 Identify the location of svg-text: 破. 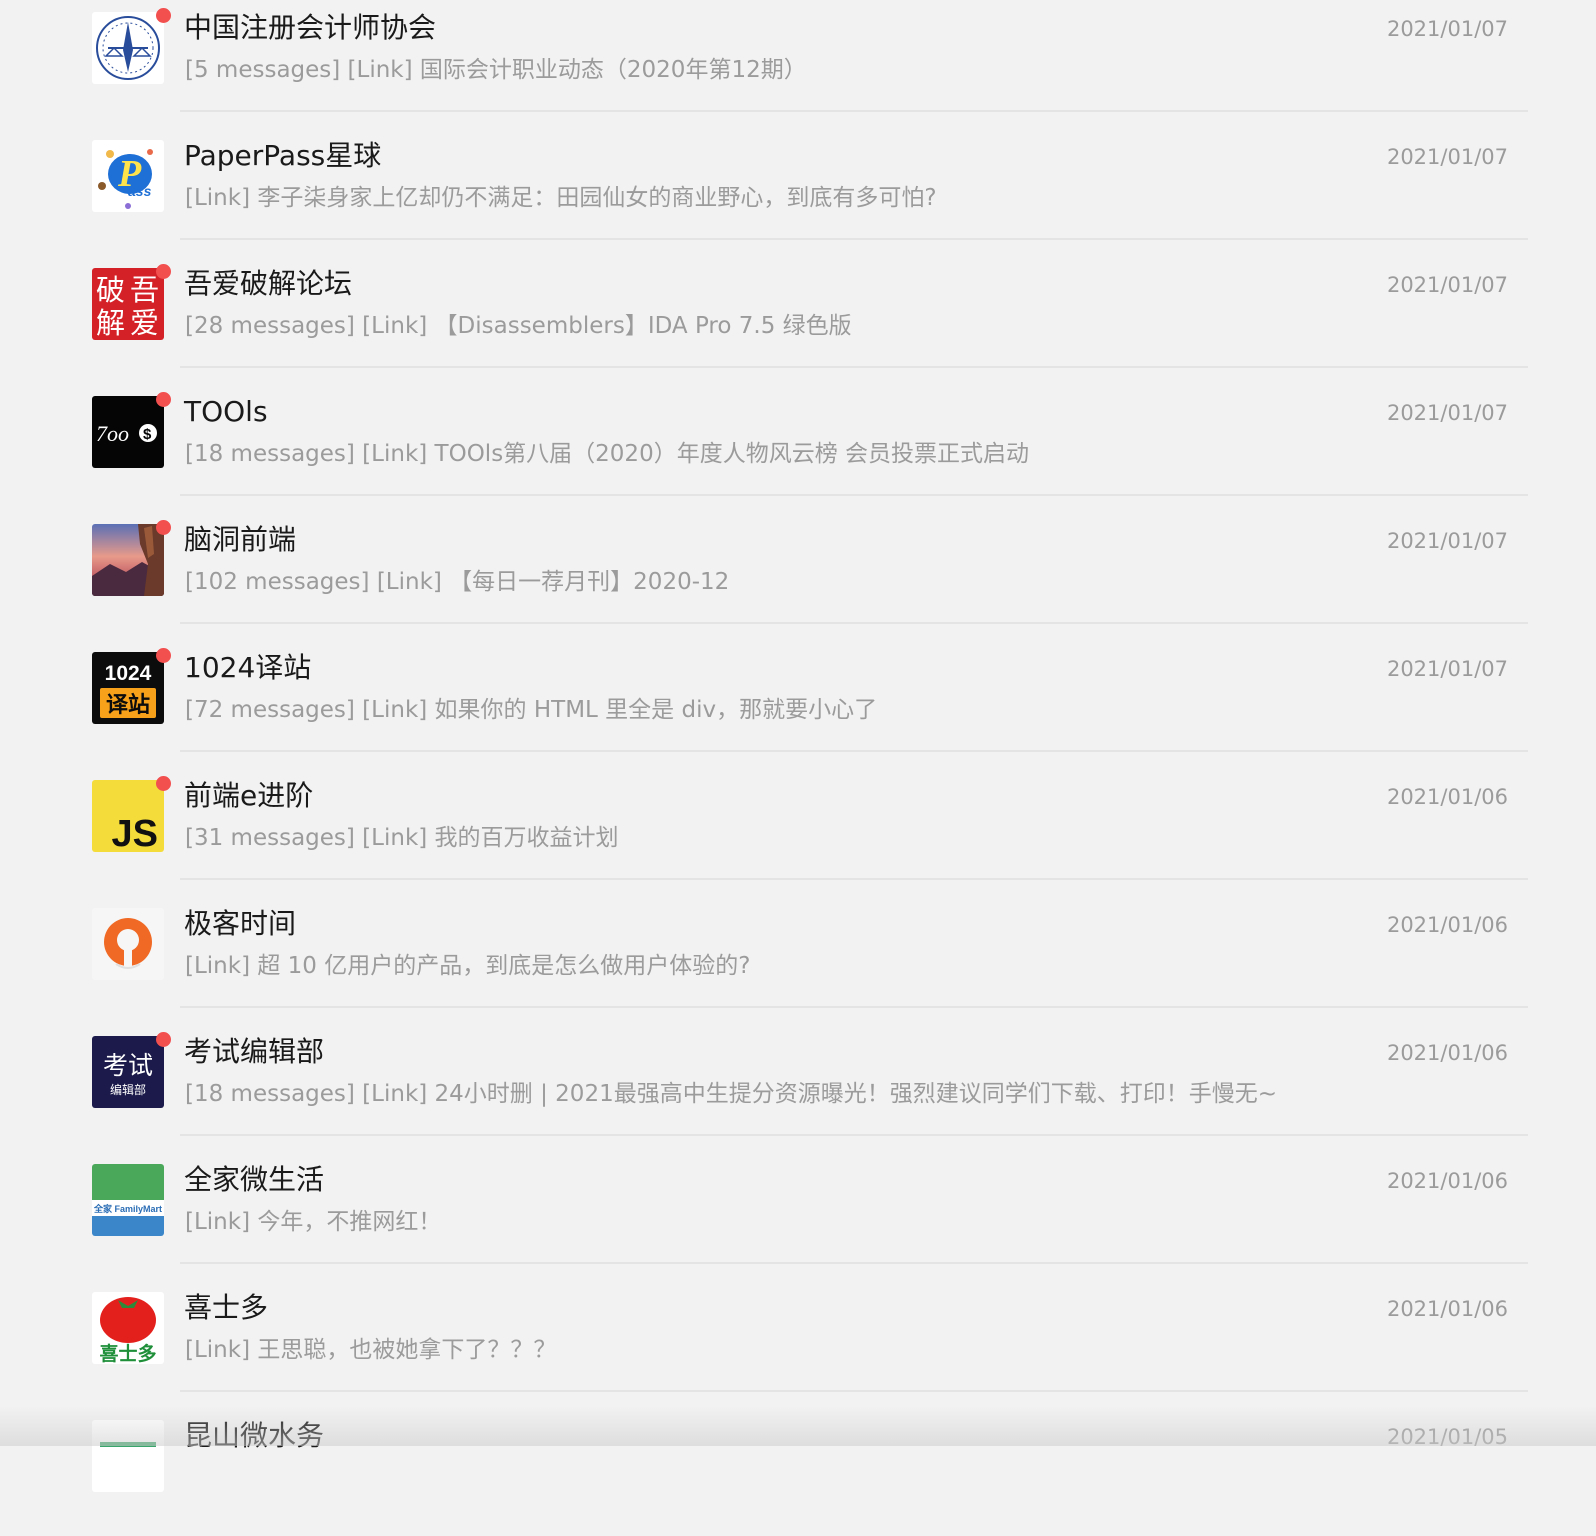
(110, 290).